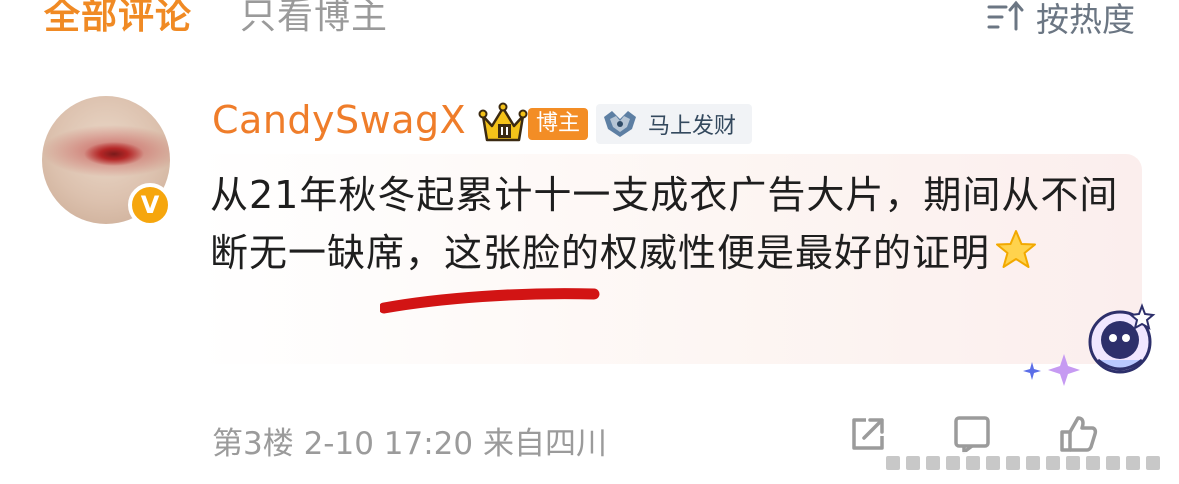  Describe the element at coordinates (692, 126) in the screenshot. I see `medal-label: 马上发财` at that location.